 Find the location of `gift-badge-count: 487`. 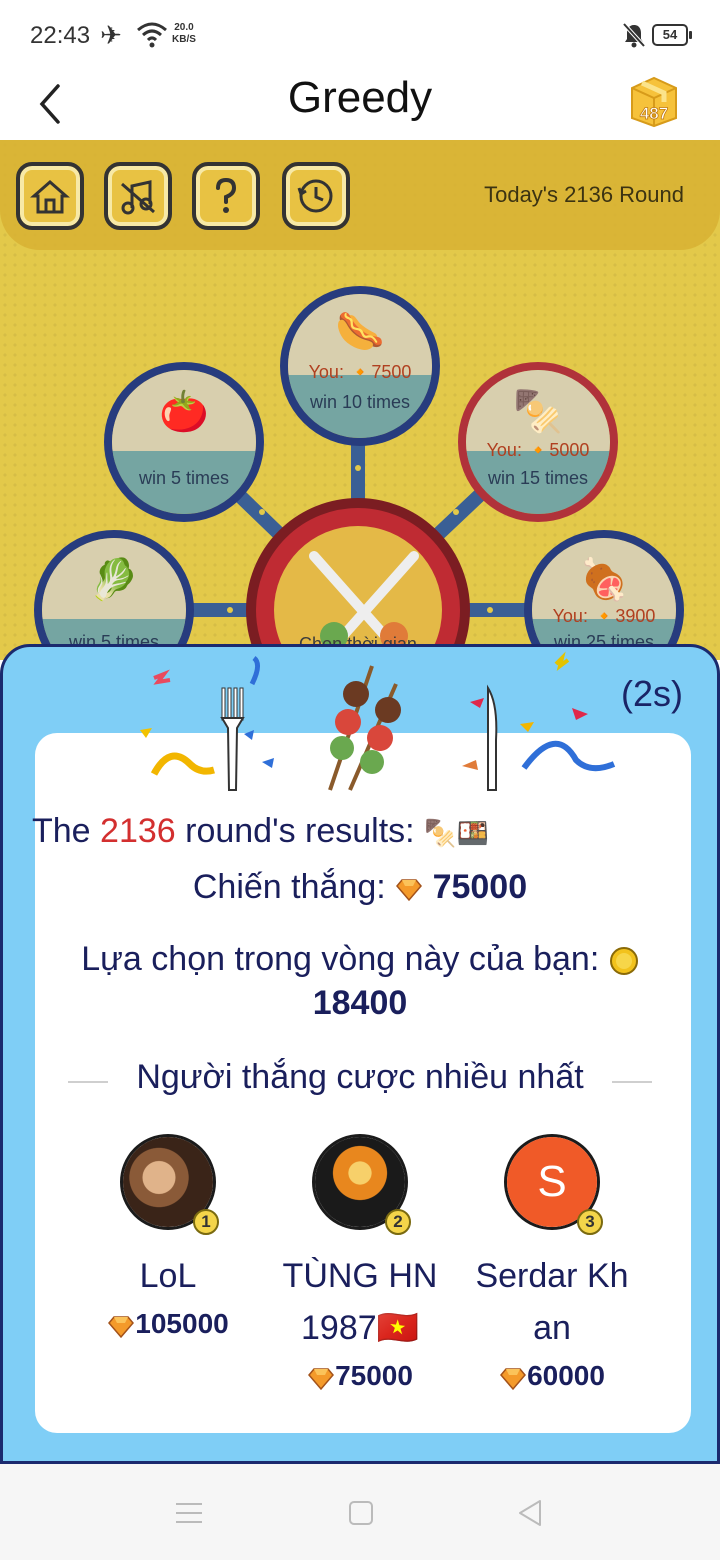

gift-badge-count: 487 is located at coordinates (654, 113).